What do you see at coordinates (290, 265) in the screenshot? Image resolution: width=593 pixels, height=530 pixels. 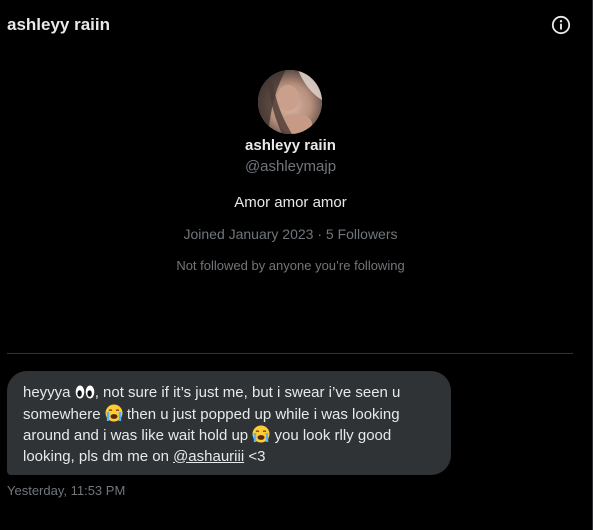 I see `followed-by-note: Not followed by anyone you’re following` at bounding box center [290, 265].